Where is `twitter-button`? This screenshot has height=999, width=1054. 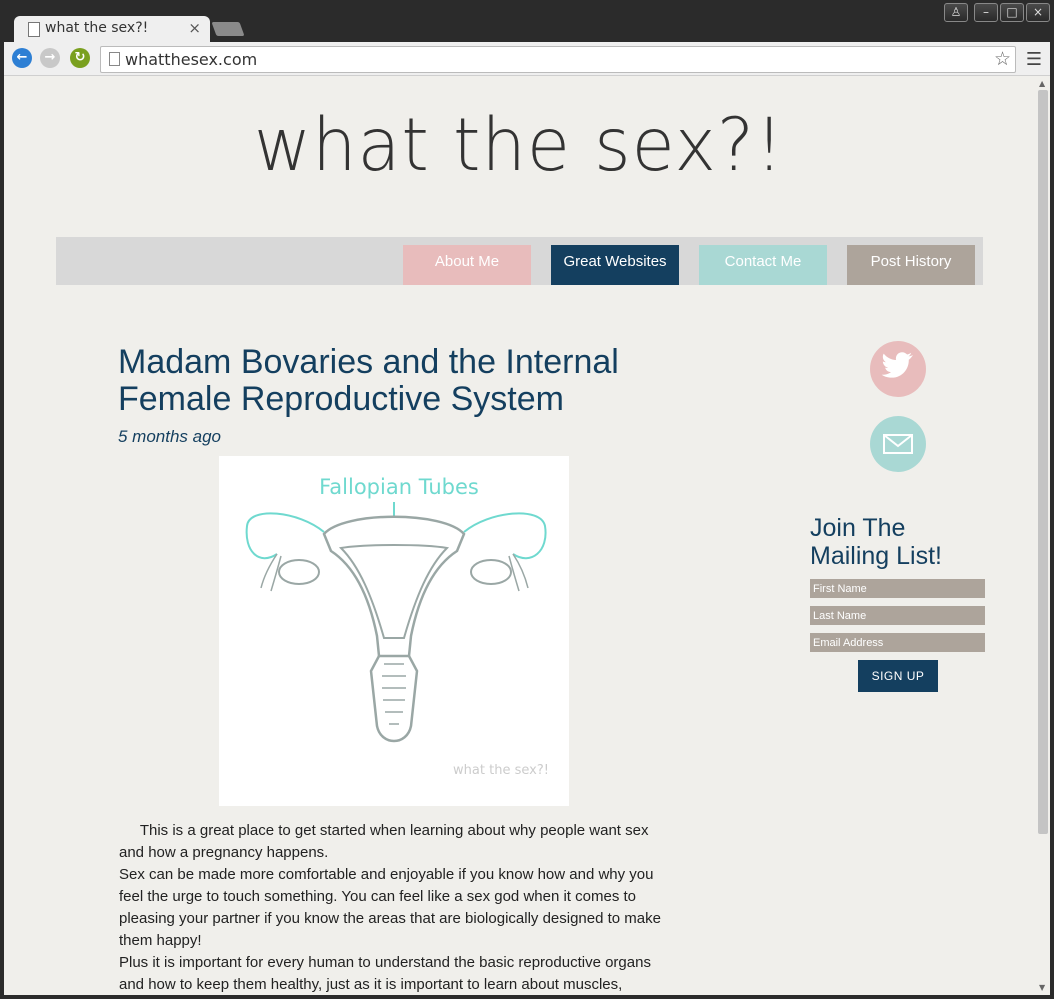 twitter-button is located at coordinates (898, 369).